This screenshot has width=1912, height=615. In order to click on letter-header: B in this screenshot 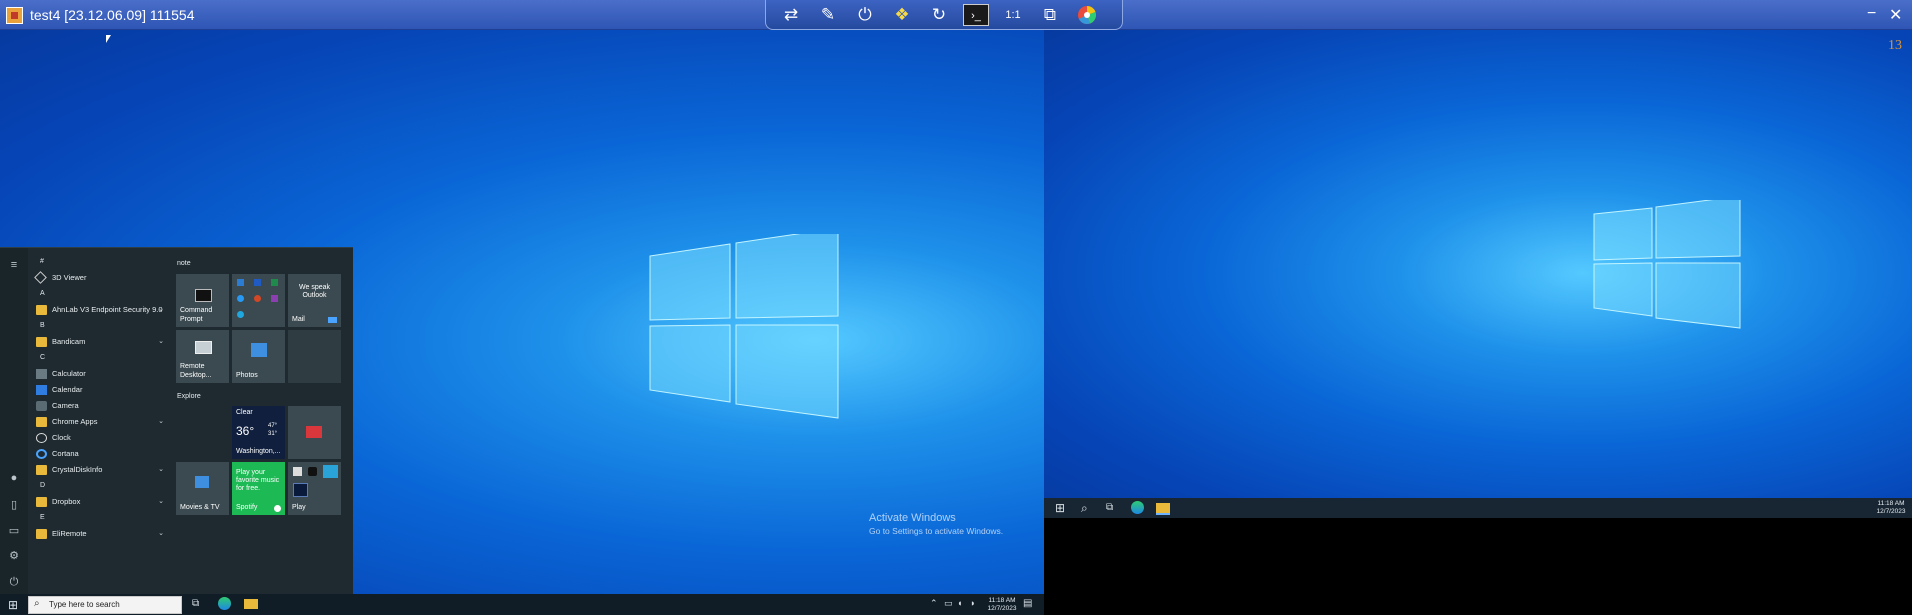, I will do `click(42, 325)`.